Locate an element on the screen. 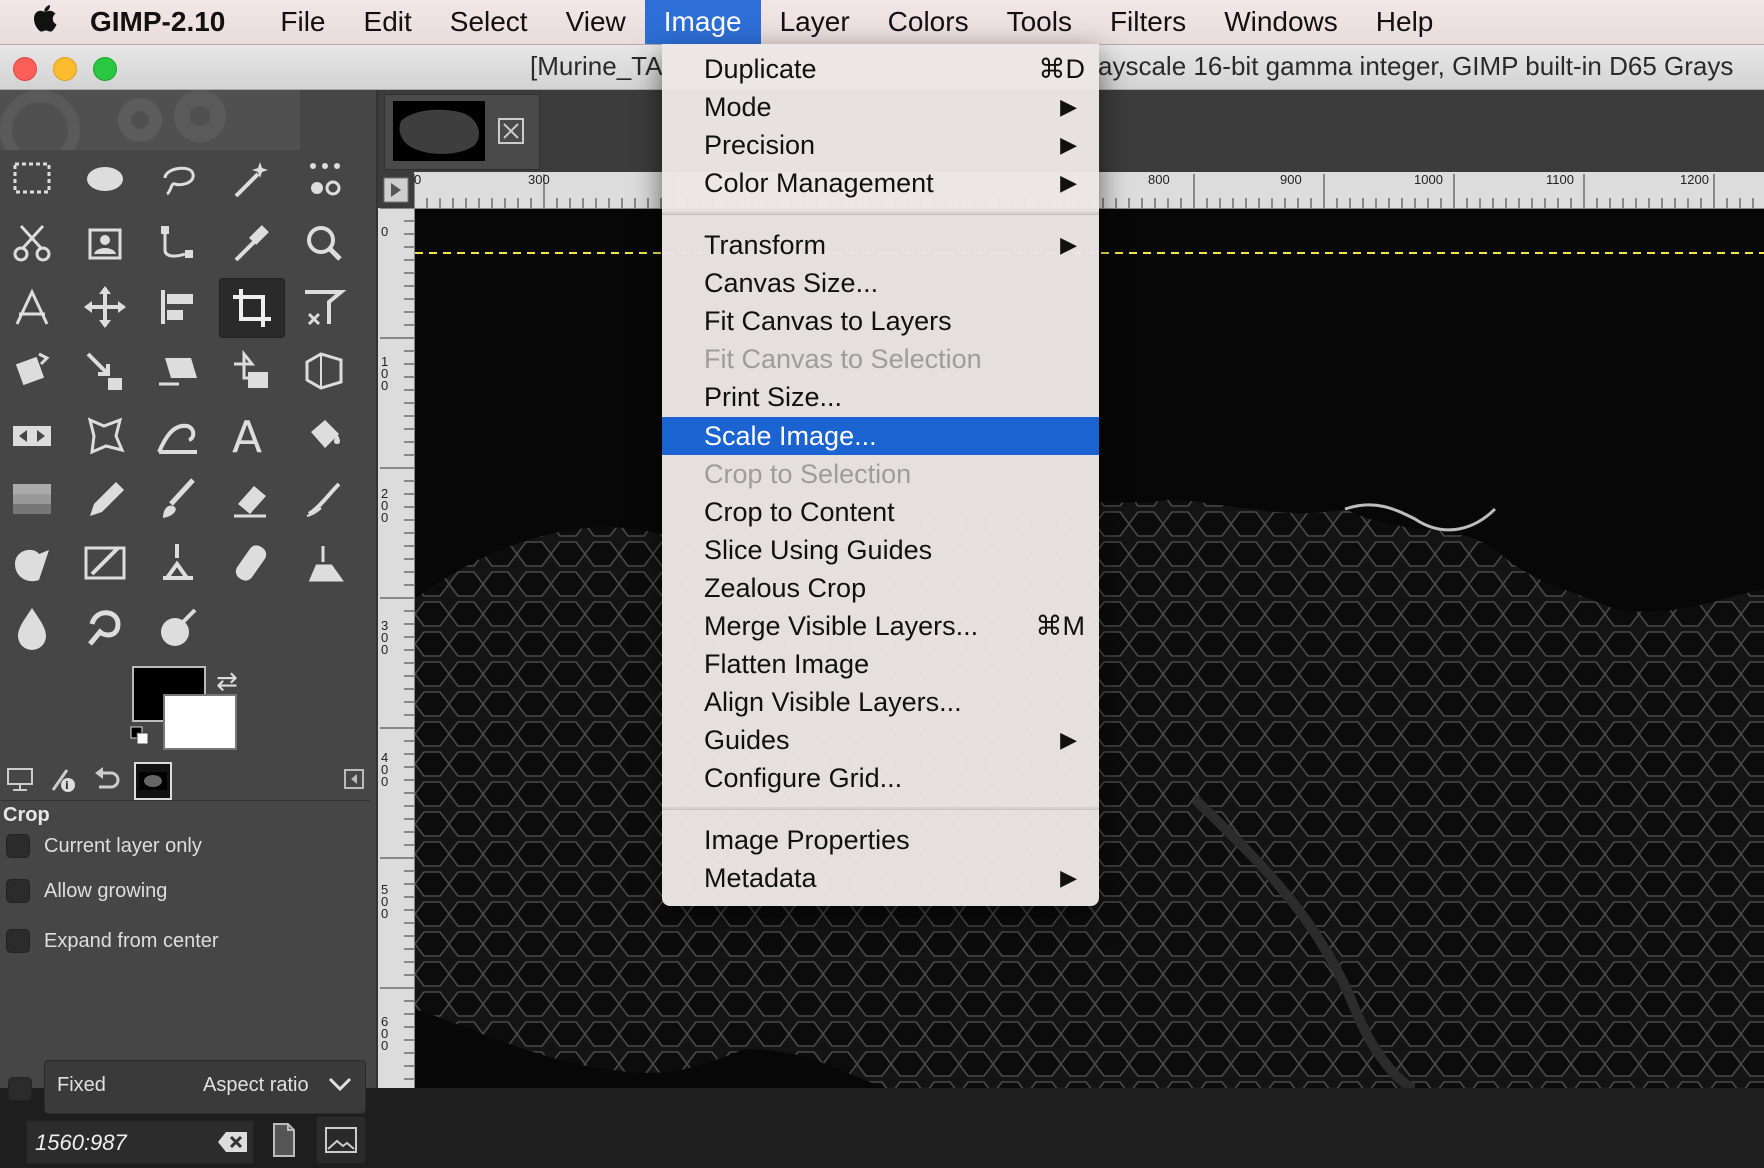  submenu-arrow-icon: ▶ is located at coordinates (1068, 877).